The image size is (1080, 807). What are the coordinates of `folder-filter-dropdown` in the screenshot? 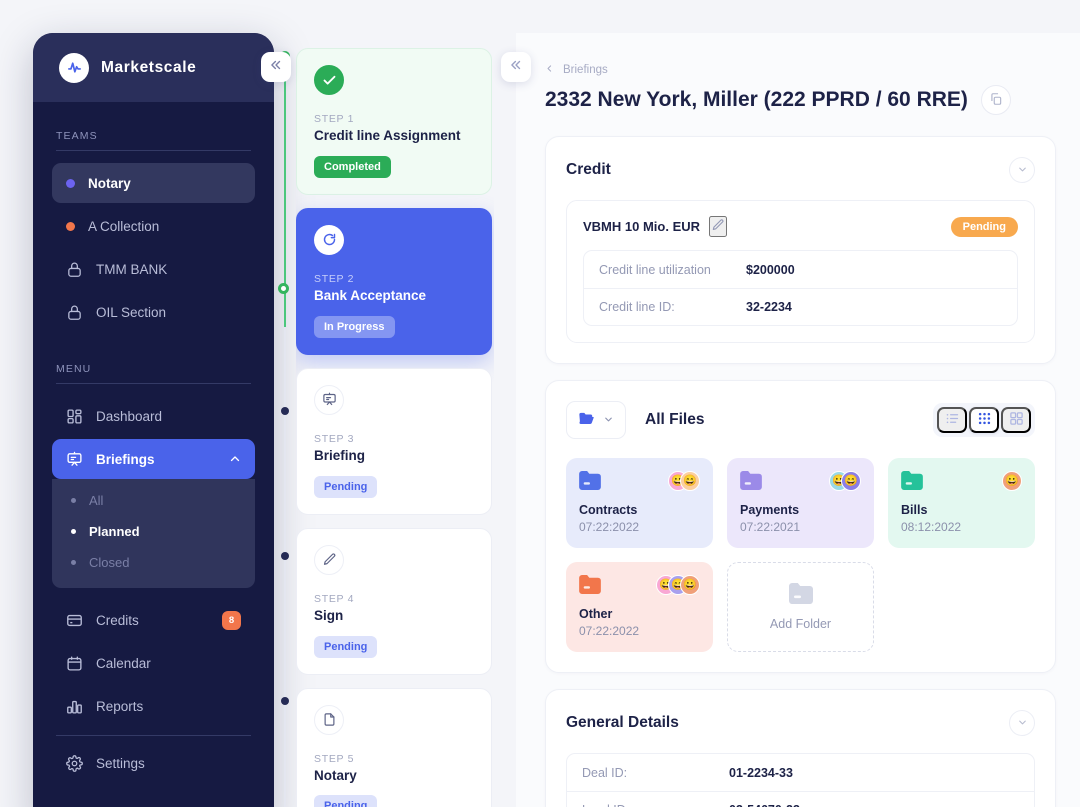 It's located at (596, 420).